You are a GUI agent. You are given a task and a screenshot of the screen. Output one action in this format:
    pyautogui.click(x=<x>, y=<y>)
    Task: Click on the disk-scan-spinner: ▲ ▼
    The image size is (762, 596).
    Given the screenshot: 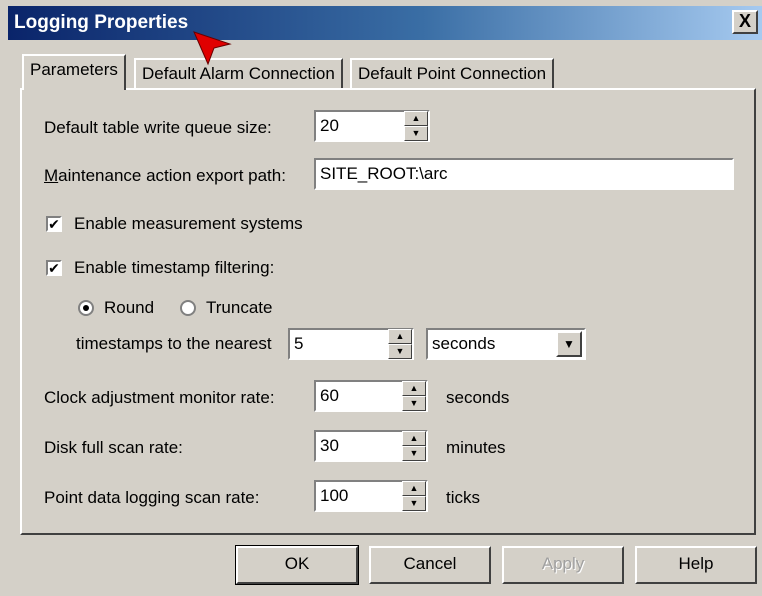 What is the action you would take?
    pyautogui.click(x=414, y=446)
    